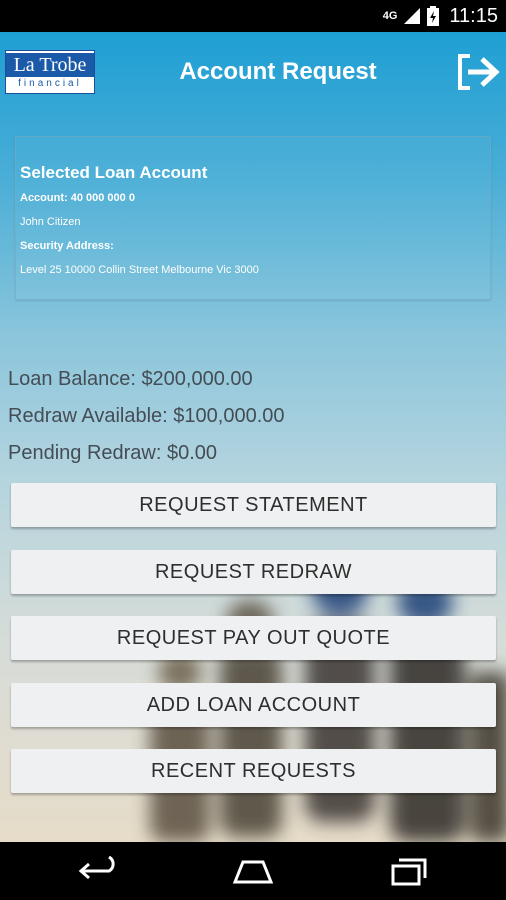 This screenshot has width=506, height=900. I want to click on redraw-available: Redraw Available: $100,000.00, so click(146, 416).